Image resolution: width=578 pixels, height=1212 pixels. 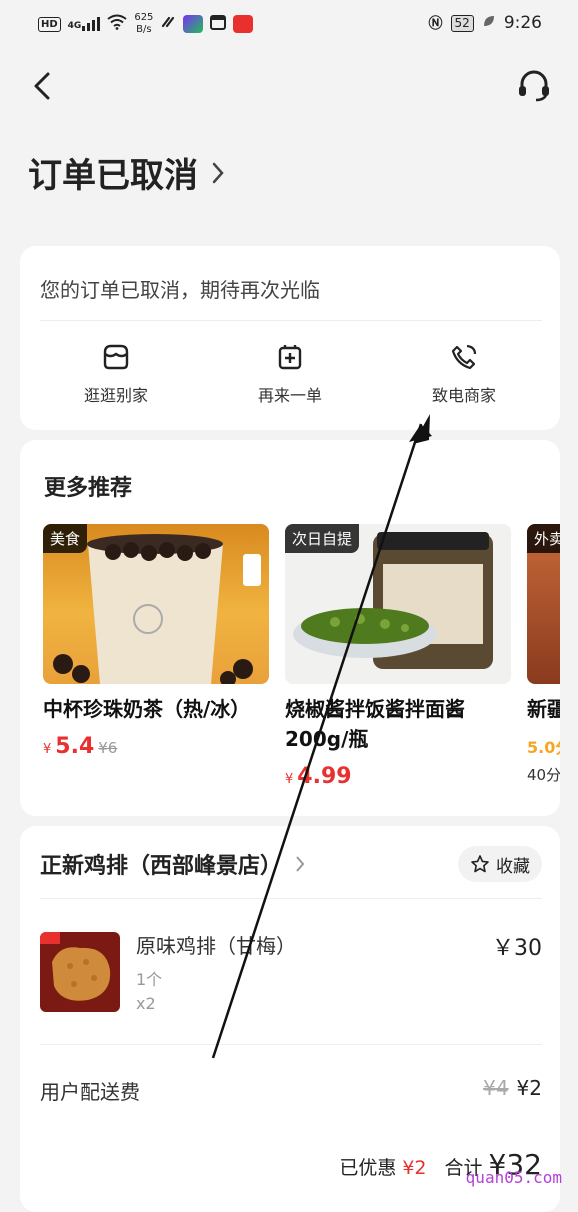 What do you see at coordinates (180, 290) in the screenshot?
I see `cancel-message: 您的订单已取消，期待再次光临` at bounding box center [180, 290].